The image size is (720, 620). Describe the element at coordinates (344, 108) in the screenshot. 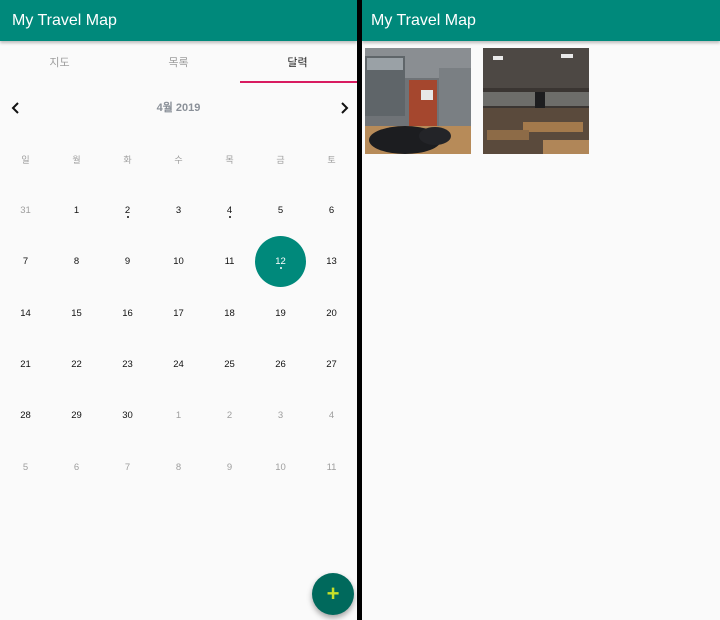

I see `chevron-right-icon` at that location.